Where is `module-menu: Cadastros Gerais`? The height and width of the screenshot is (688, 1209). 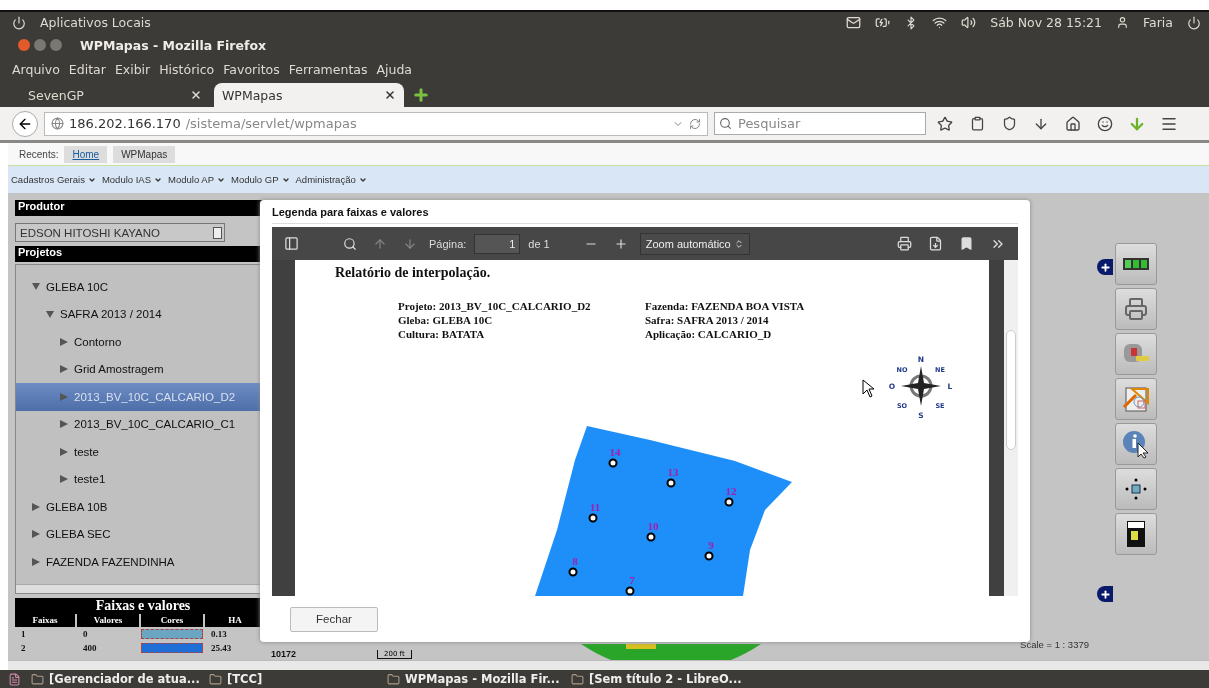 module-menu: Cadastros Gerais is located at coordinates (53, 179).